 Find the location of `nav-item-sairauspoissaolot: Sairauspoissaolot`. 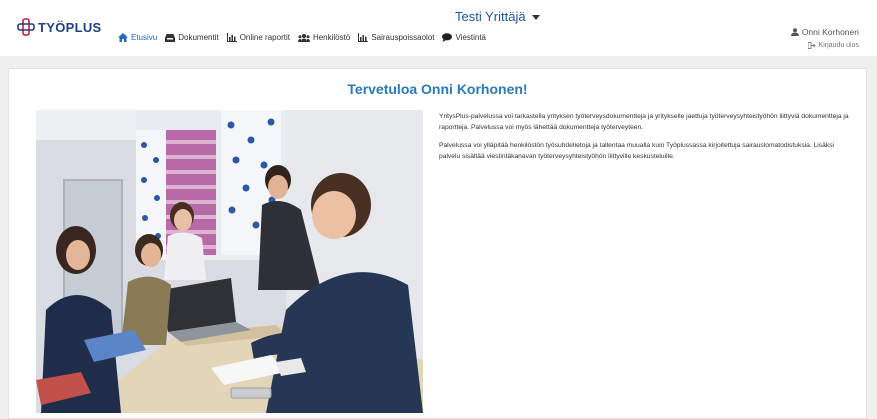

nav-item-sairauspoissaolot: Sairauspoissaolot is located at coordinates (396, 37).